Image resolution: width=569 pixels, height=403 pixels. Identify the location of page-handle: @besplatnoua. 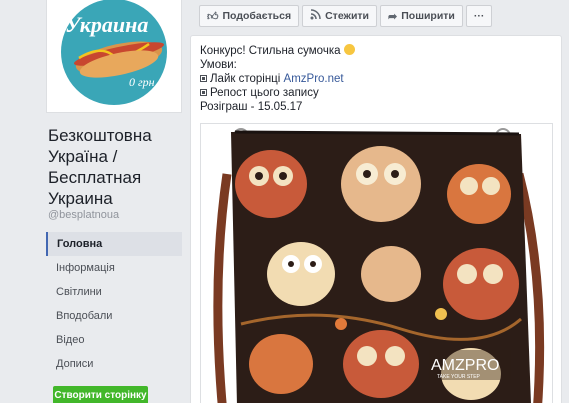
(83, 215).